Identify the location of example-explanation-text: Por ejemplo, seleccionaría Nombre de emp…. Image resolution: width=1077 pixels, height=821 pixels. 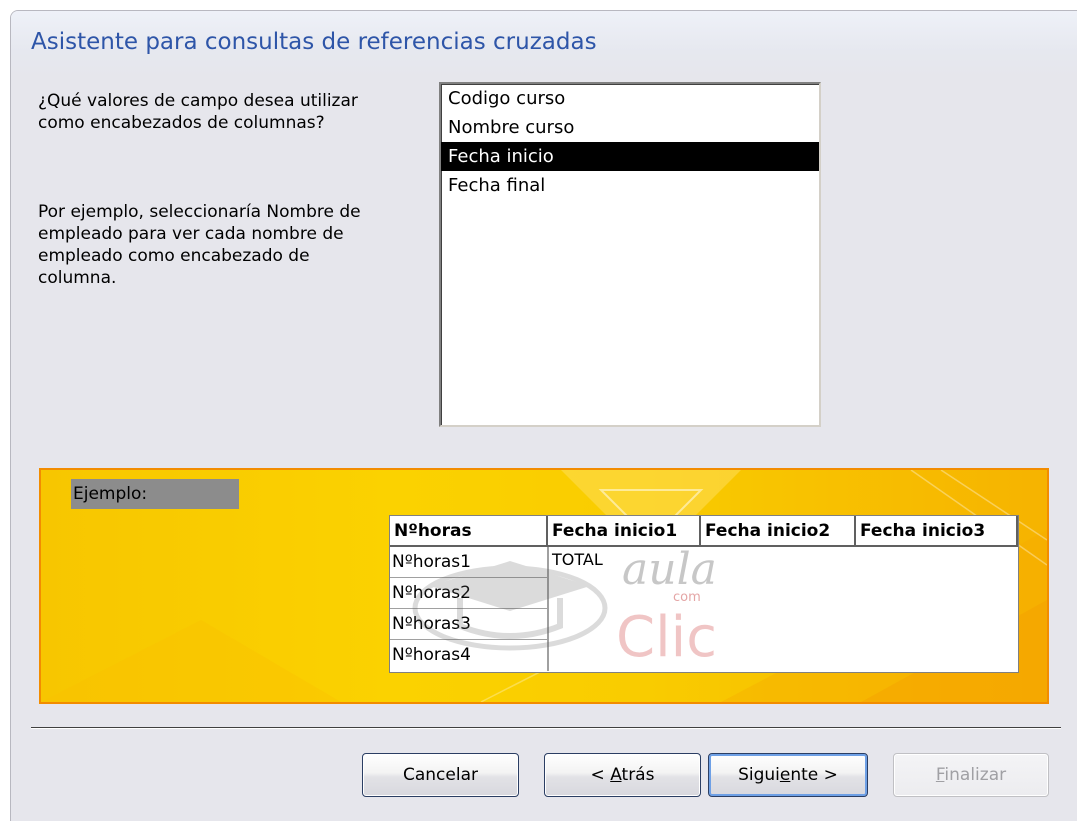
(199, 245).